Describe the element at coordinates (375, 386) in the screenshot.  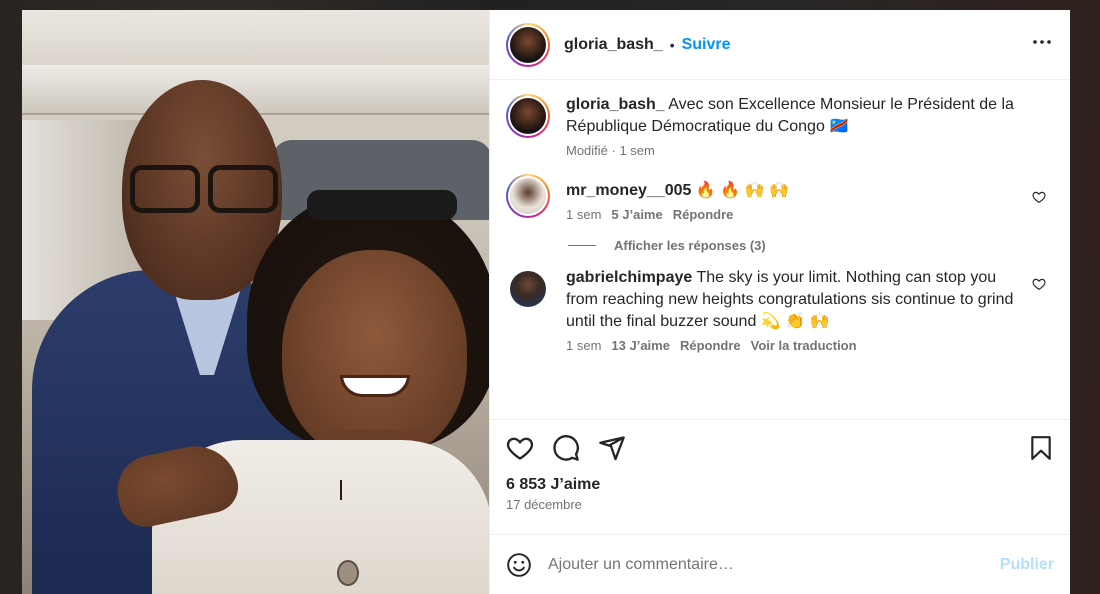
I see `photo-smile` at that location.